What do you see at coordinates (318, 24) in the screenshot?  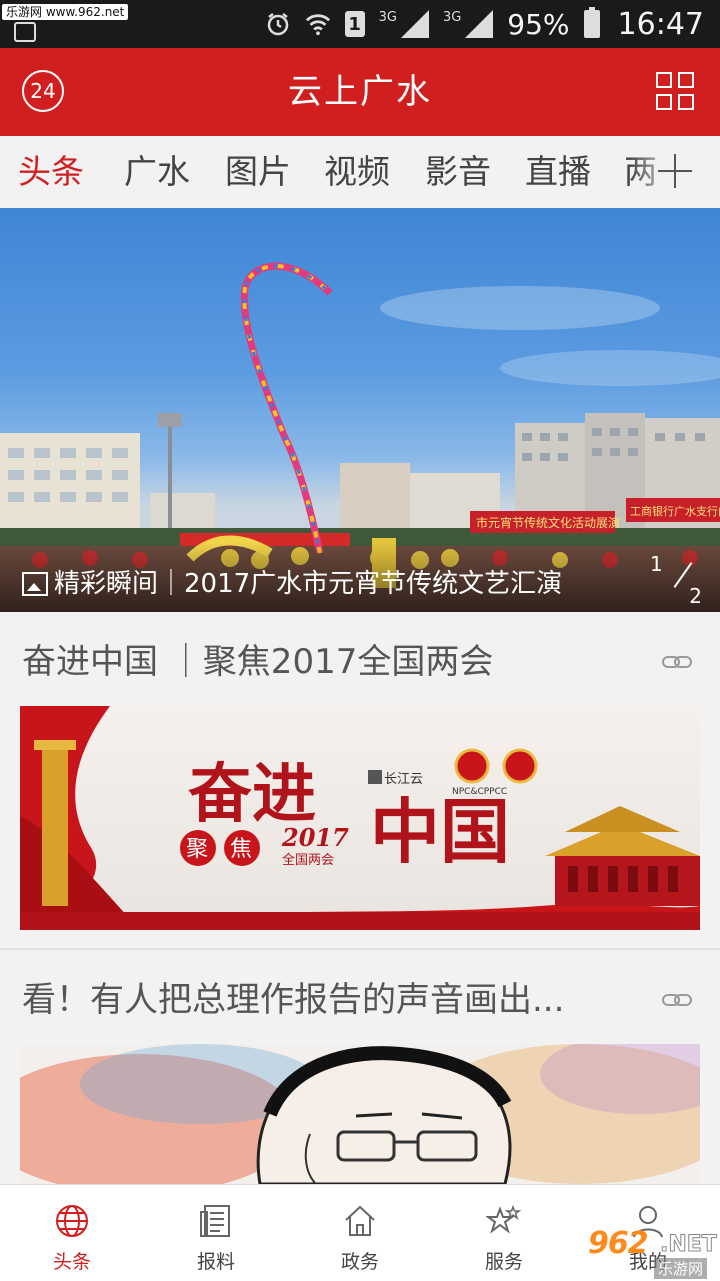 I see `wifi-icon` at bounding box center [318, 24].